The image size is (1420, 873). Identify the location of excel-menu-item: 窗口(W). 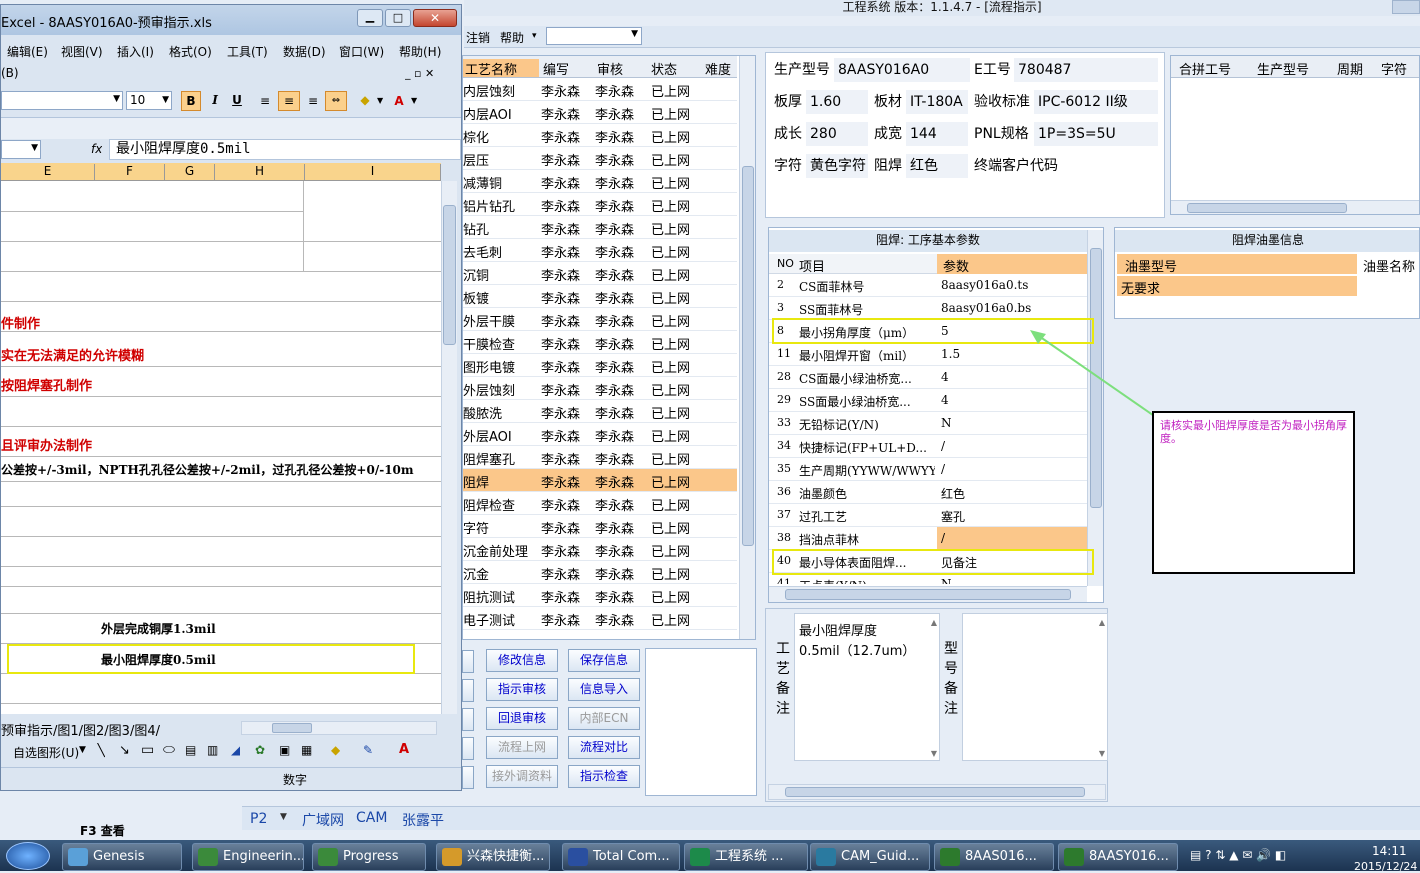
(361, 51).